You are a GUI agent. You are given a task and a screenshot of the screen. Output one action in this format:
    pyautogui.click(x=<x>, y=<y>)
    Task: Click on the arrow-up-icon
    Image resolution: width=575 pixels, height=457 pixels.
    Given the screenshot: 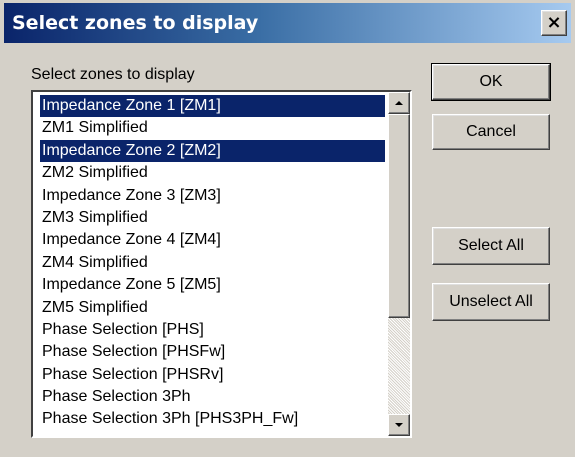 What is the action you would take?
    pyautogui.click(x=399, y=103)
    